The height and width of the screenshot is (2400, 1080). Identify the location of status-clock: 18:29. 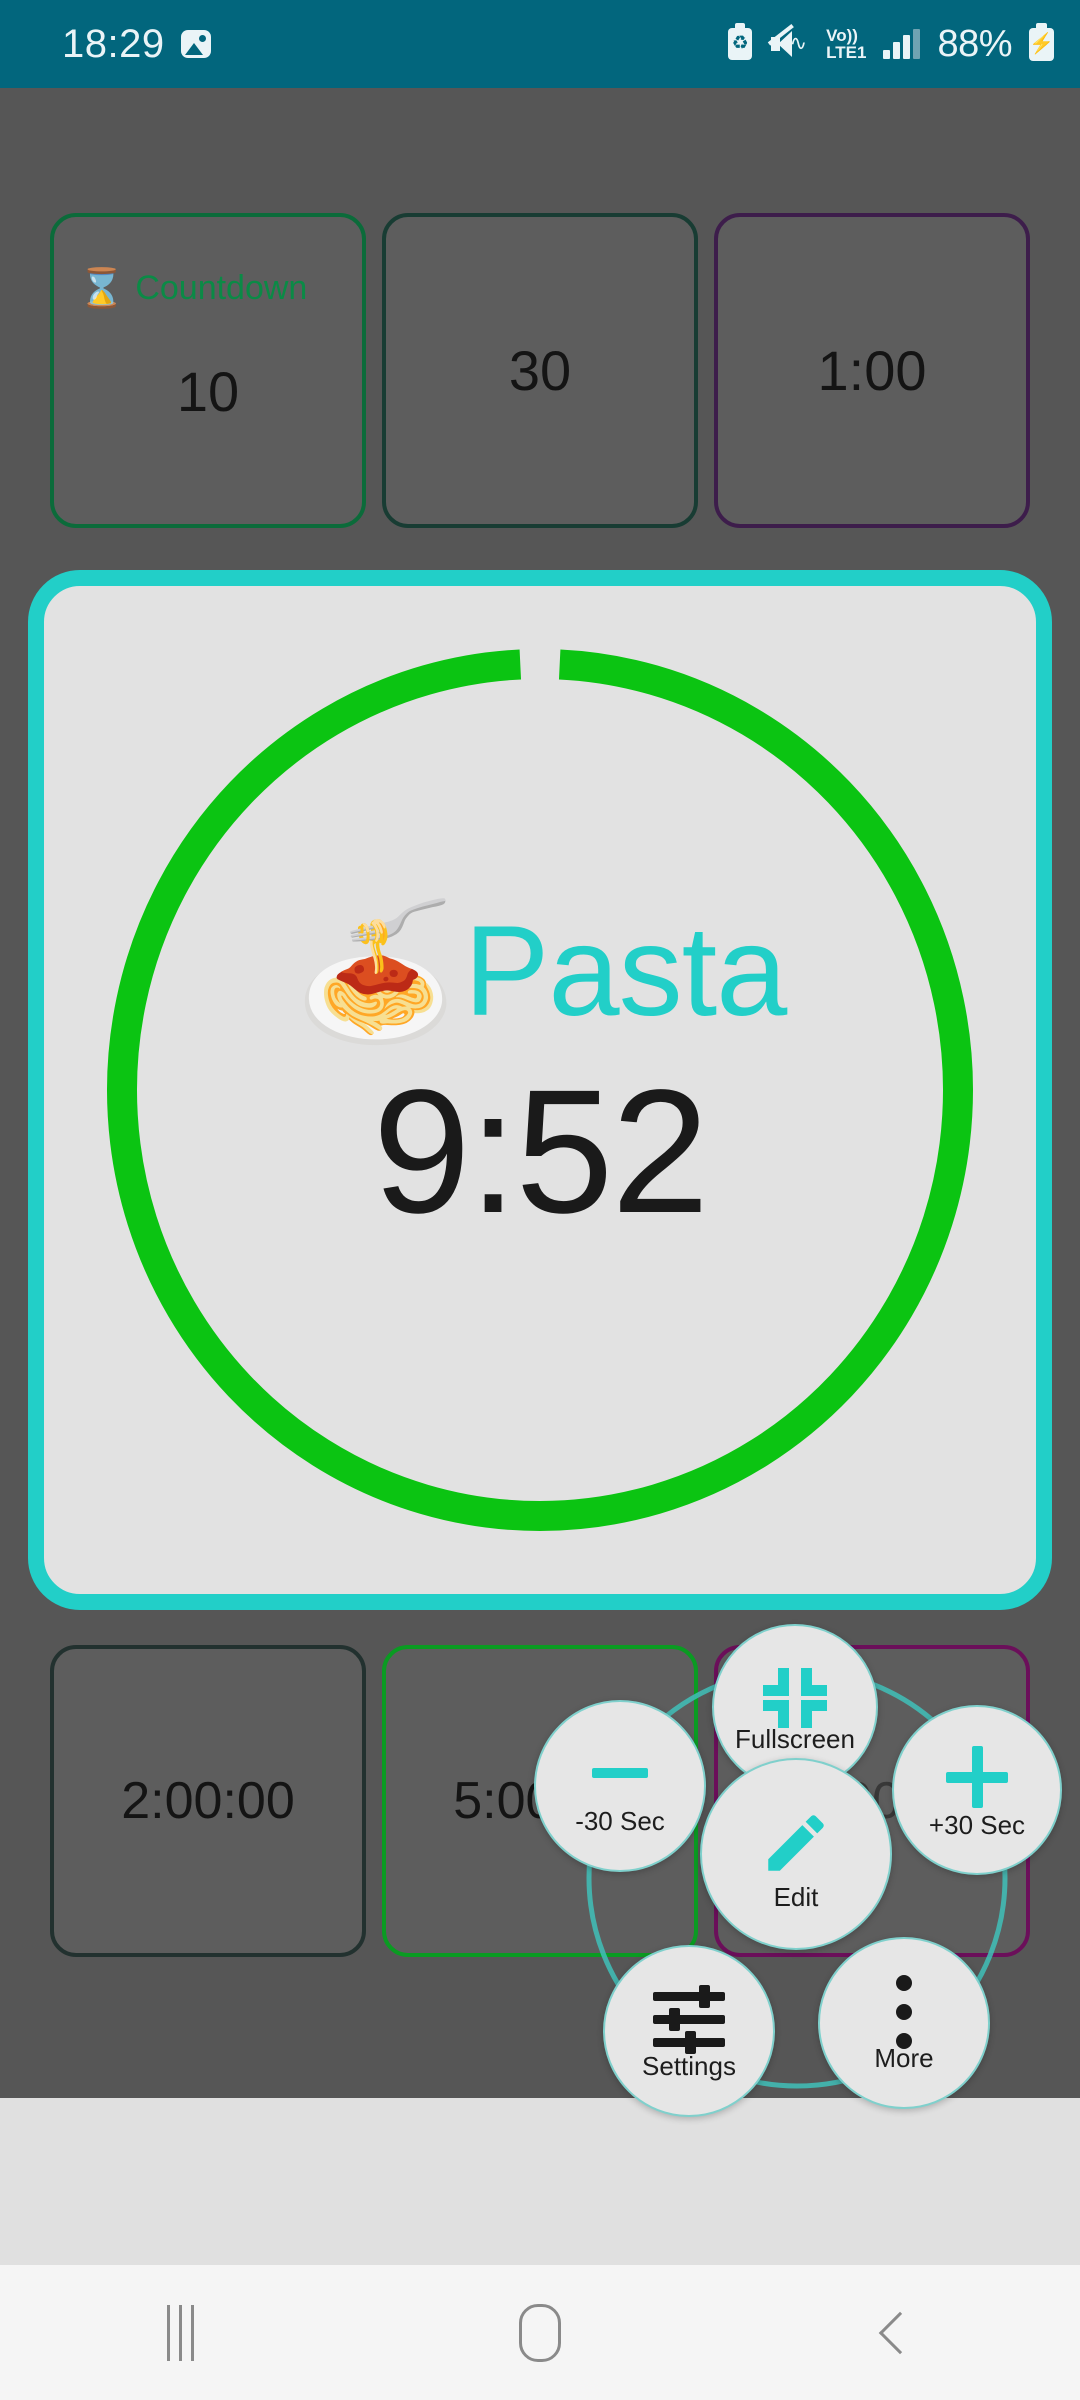
(113, 44).